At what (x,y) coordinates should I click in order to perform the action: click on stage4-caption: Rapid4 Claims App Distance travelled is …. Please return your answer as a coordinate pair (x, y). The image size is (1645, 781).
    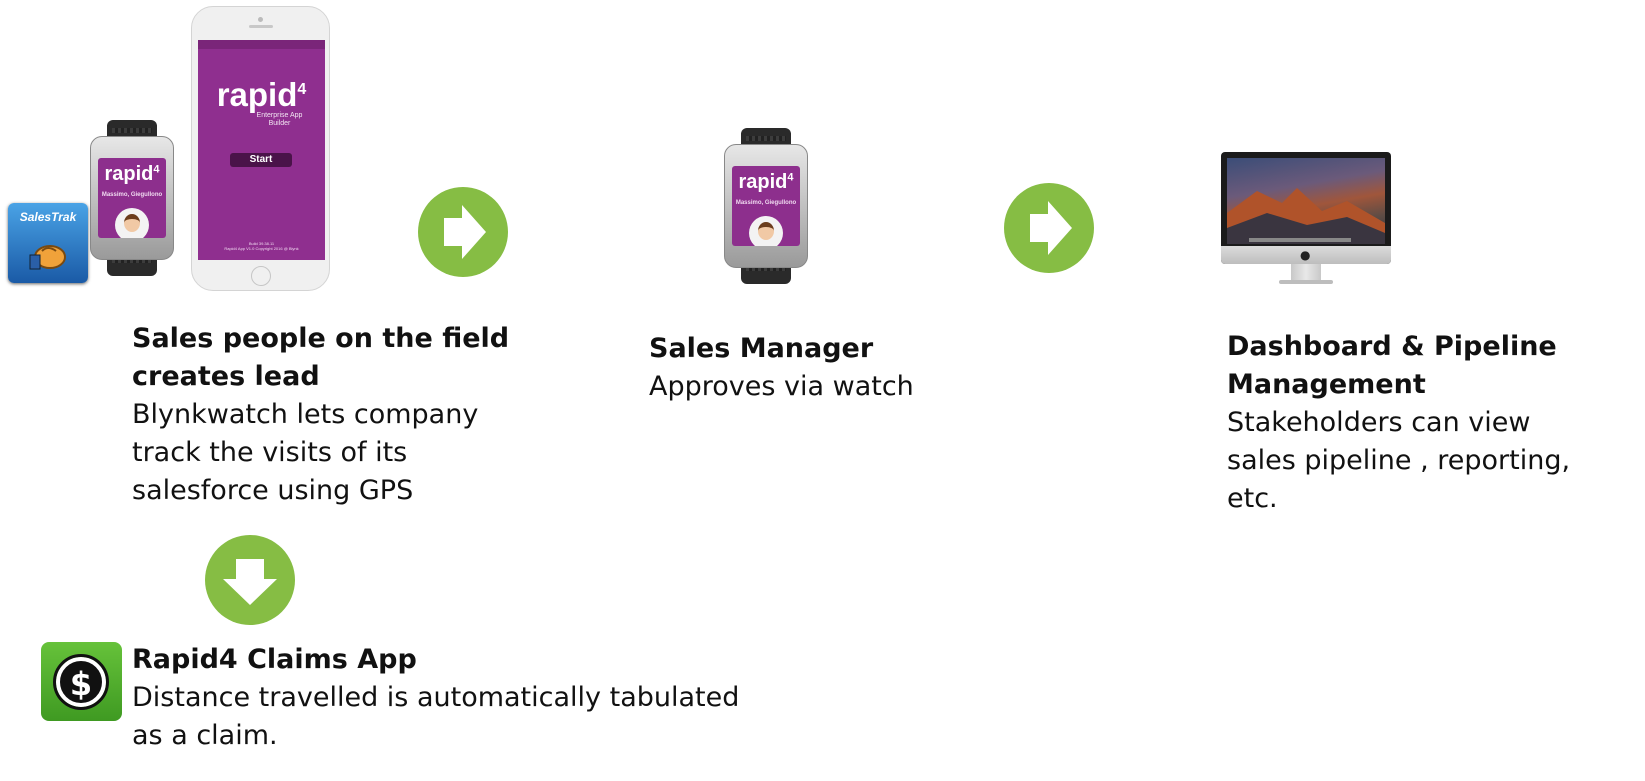
    Looking at the image, I should click on (462, 698).